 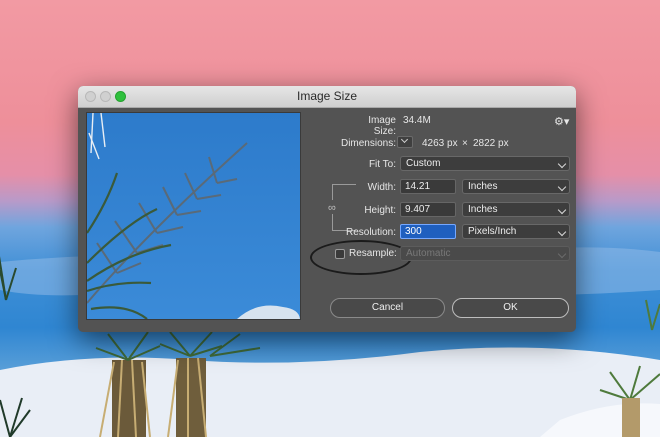 I want to click on width-unit-value: Inches, so click(x=483, y=186).